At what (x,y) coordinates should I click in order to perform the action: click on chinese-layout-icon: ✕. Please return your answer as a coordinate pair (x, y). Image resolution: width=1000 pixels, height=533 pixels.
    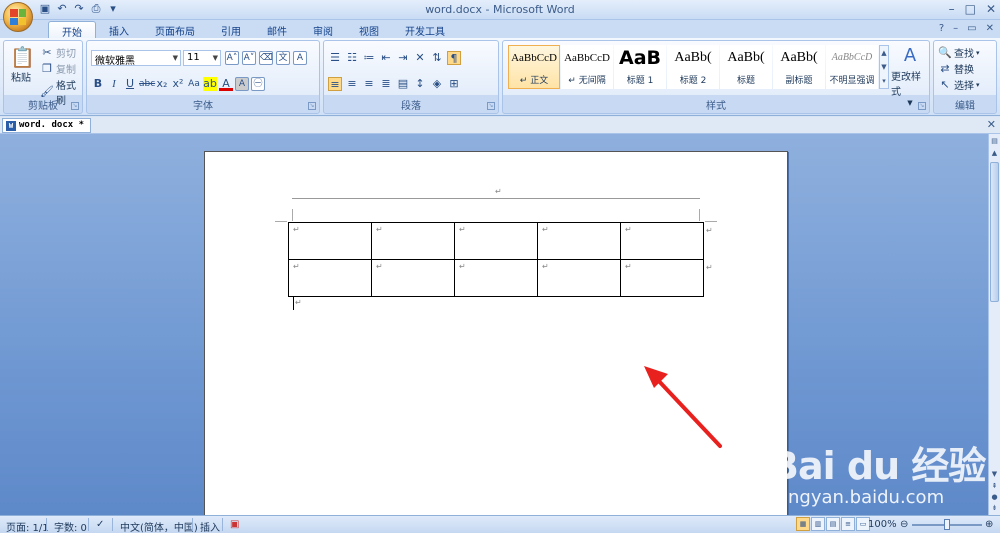
    Looking at the image, I should click on (420, 58).